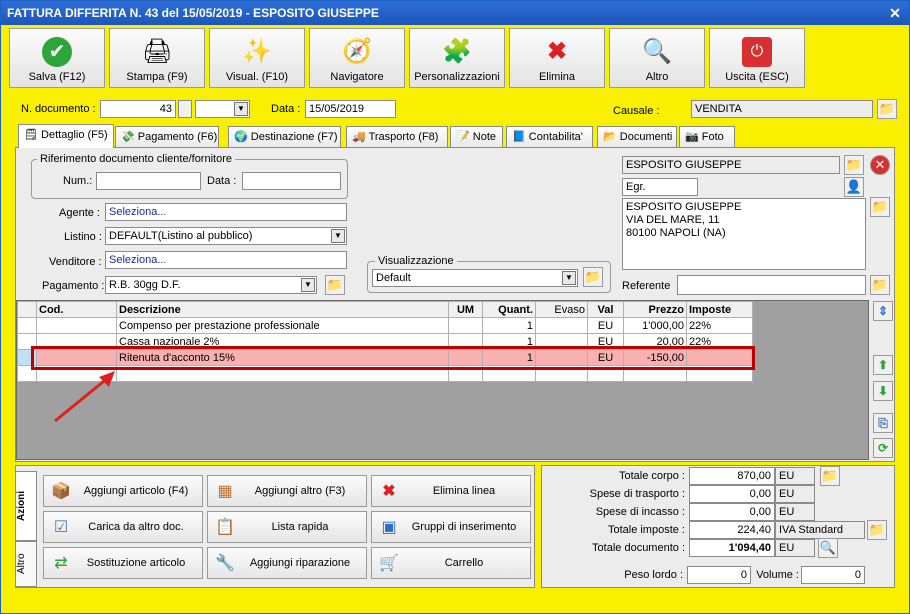 The image size is (910, 614). Describe the element at coordinates (655, 325) in the screenshot. I see `cell-prezzo: 1'000,00` at that location.